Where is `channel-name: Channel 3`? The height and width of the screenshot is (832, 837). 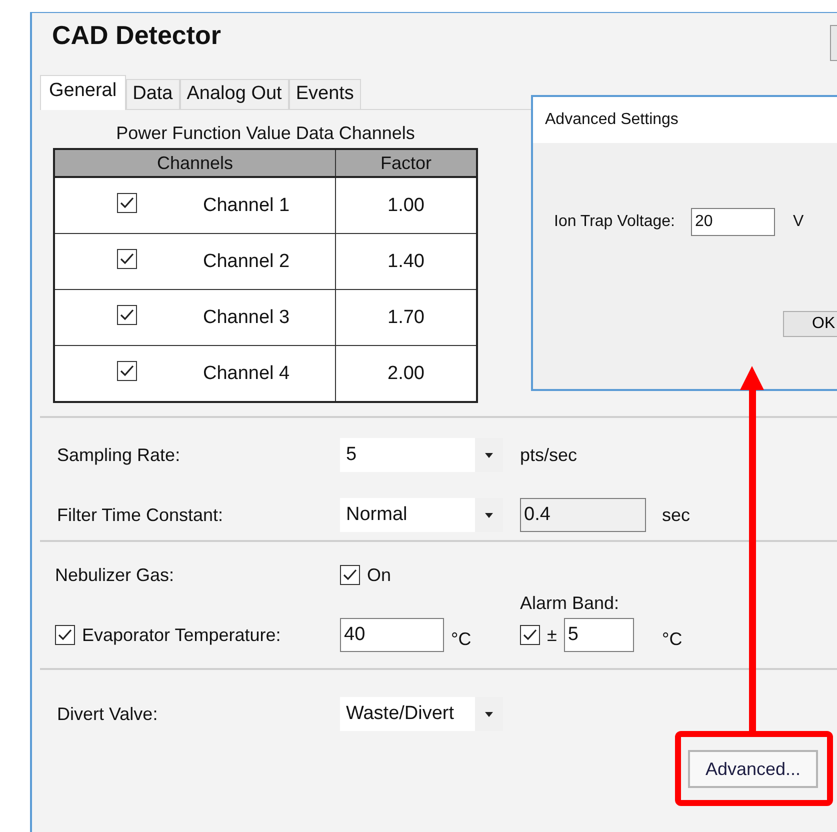 channel-name: Channel 3 is located at coordinates (246, 317).